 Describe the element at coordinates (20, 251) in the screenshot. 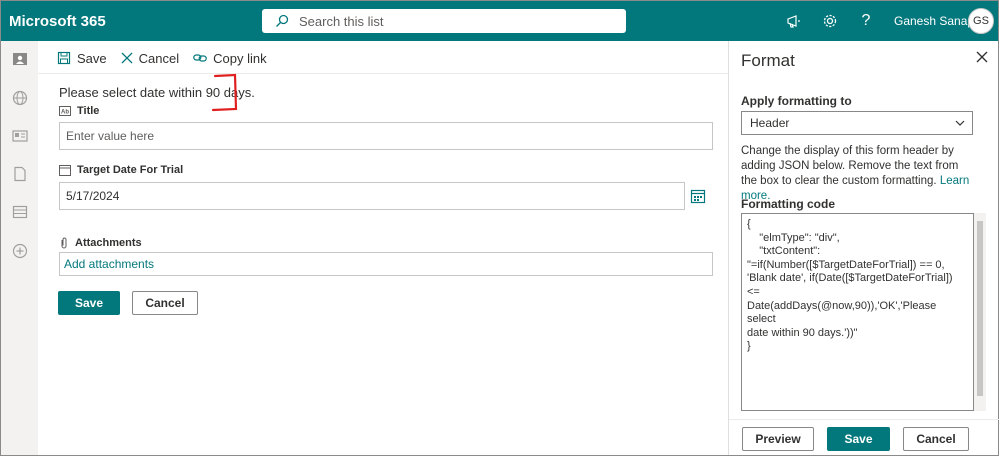

I see `add-circle-icon` at that location.